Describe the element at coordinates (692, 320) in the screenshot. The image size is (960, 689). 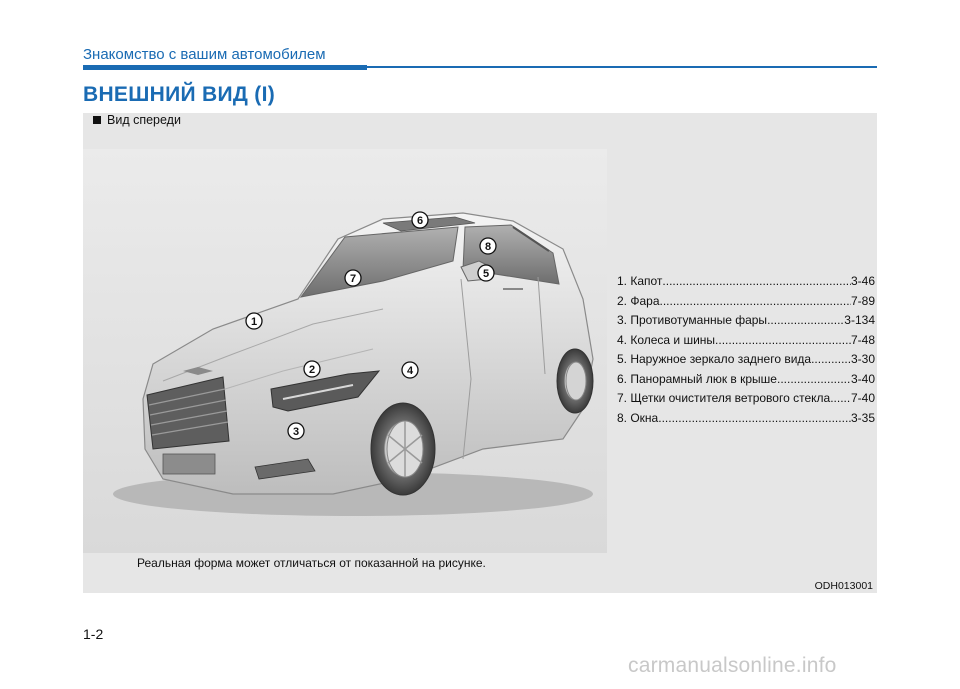
I see `legend-item-label: 3. Противотуманные фары` at that location.